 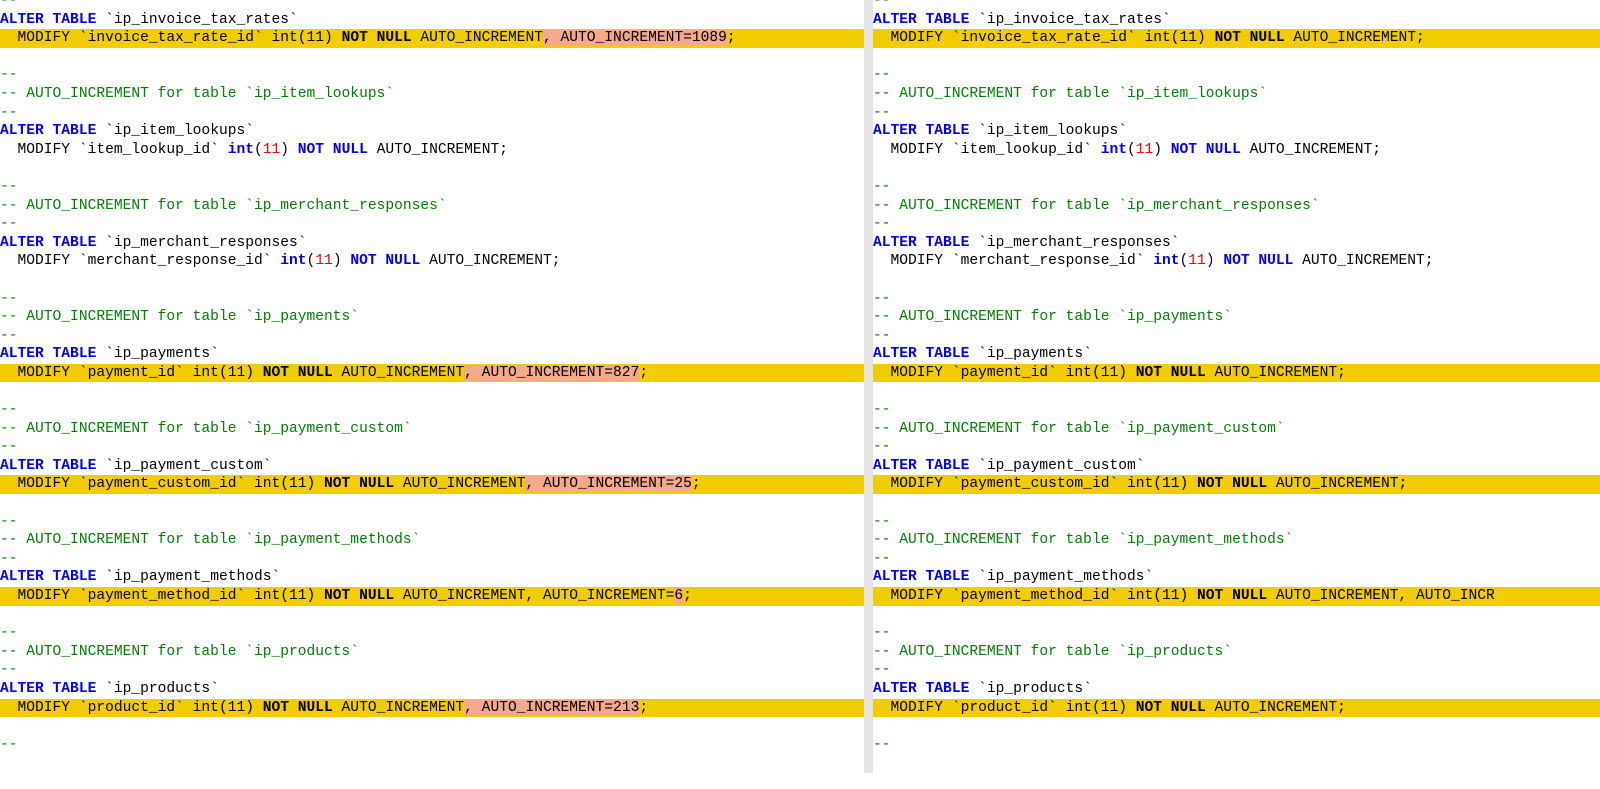 I want to click on code-token: 11, so click(x=324, y=261).